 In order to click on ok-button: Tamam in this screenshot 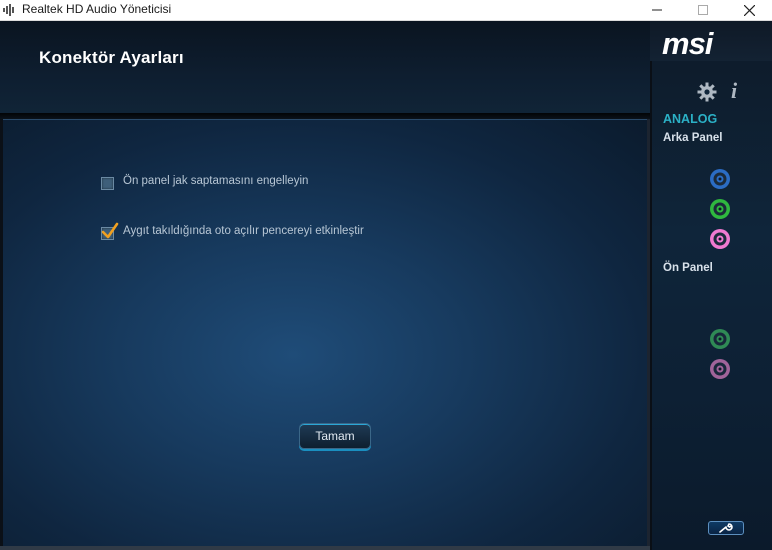, I will do `click(335, 436)`.